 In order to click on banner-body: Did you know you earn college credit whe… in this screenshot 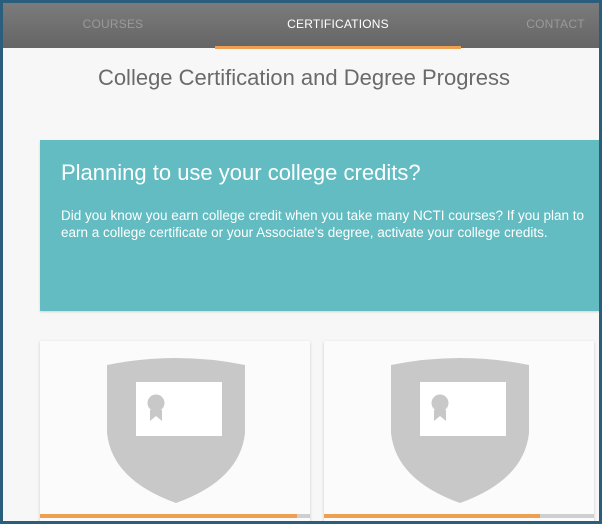, I will do `click(323, 224)`.